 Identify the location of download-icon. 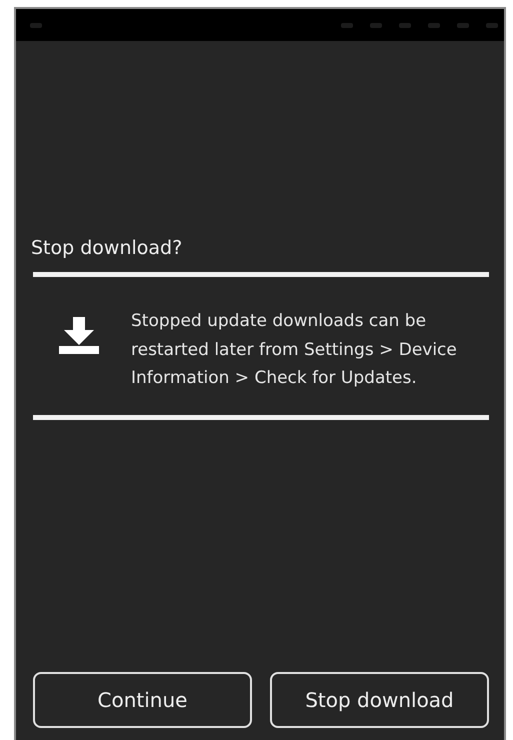
(79, 335).